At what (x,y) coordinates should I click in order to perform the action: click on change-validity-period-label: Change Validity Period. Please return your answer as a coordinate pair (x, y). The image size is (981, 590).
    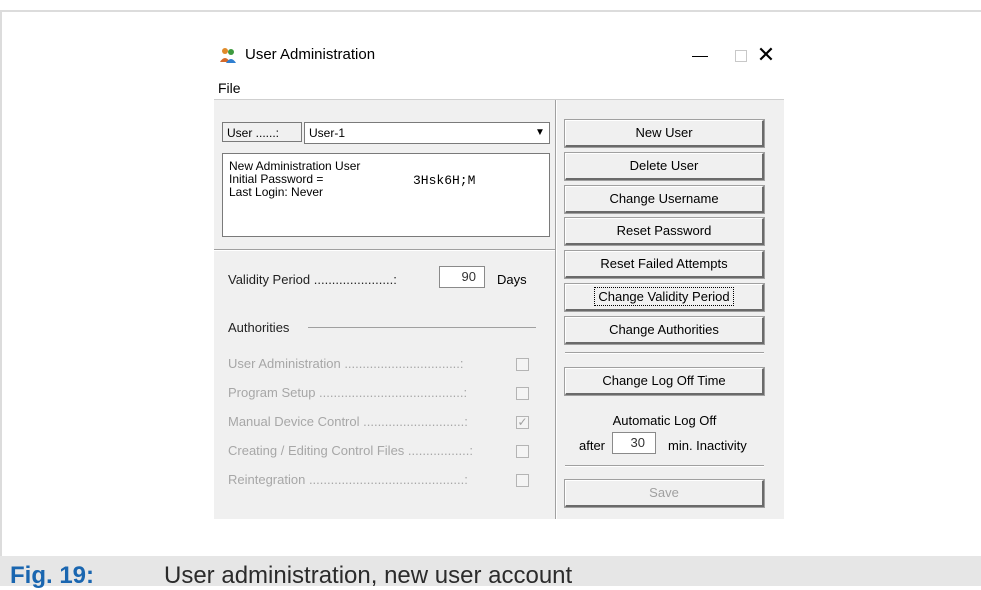
    Looking at the image, I should click on (664, 296).